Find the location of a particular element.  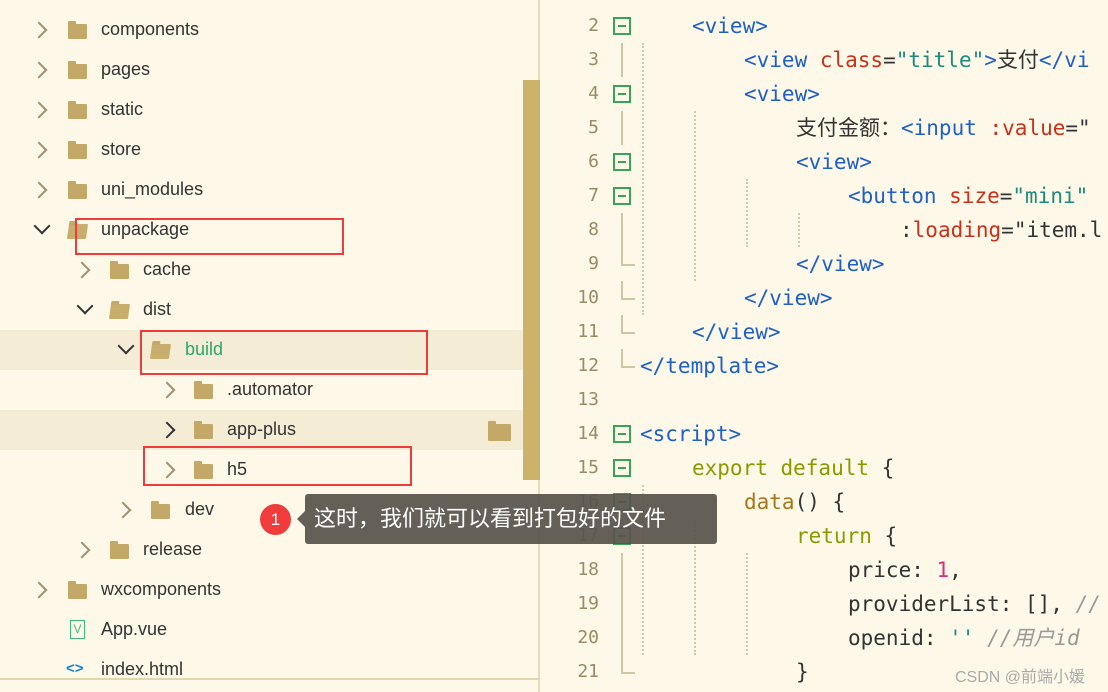

code-token-plain: 支付 is located at coordinates (1017, 60).